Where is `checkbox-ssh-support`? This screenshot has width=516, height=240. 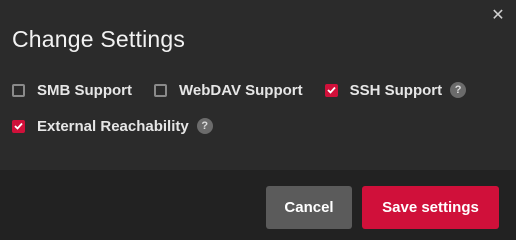 checkbox-ssh-support is located at coordinates (331, 90).